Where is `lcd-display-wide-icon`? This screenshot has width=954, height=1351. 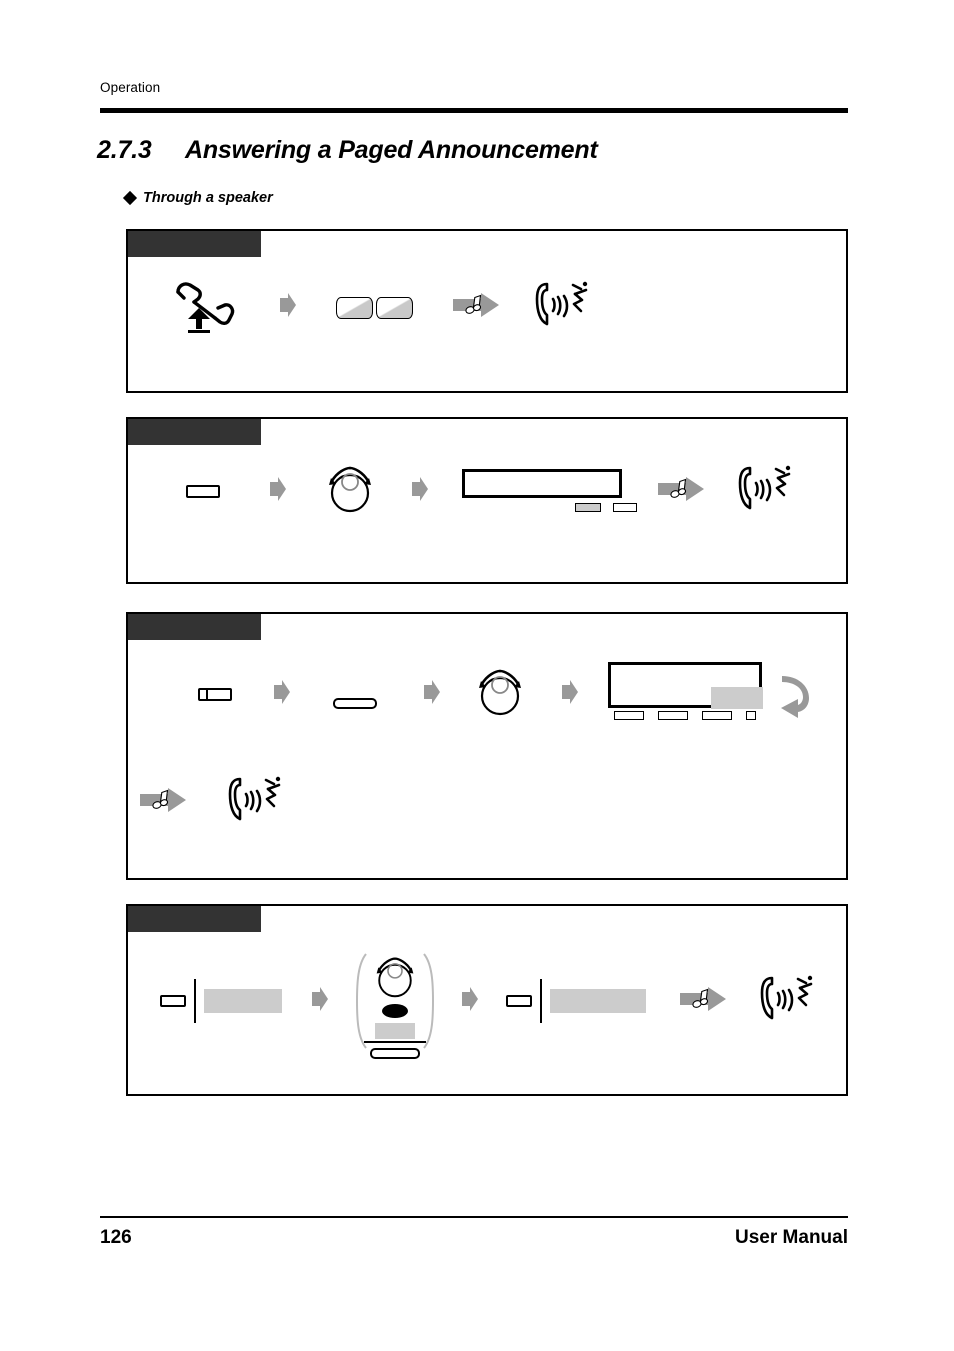 lcd-display-wide-icon is located at coordinates (688, 694).